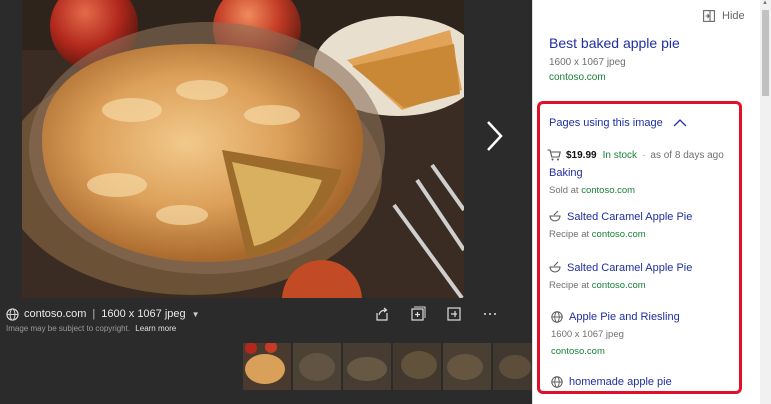  What do you see at coordinates (624, 317) in the screenshot?
I see `page-link: Apple Pie and Riesling` at bounding box center [624, 317].